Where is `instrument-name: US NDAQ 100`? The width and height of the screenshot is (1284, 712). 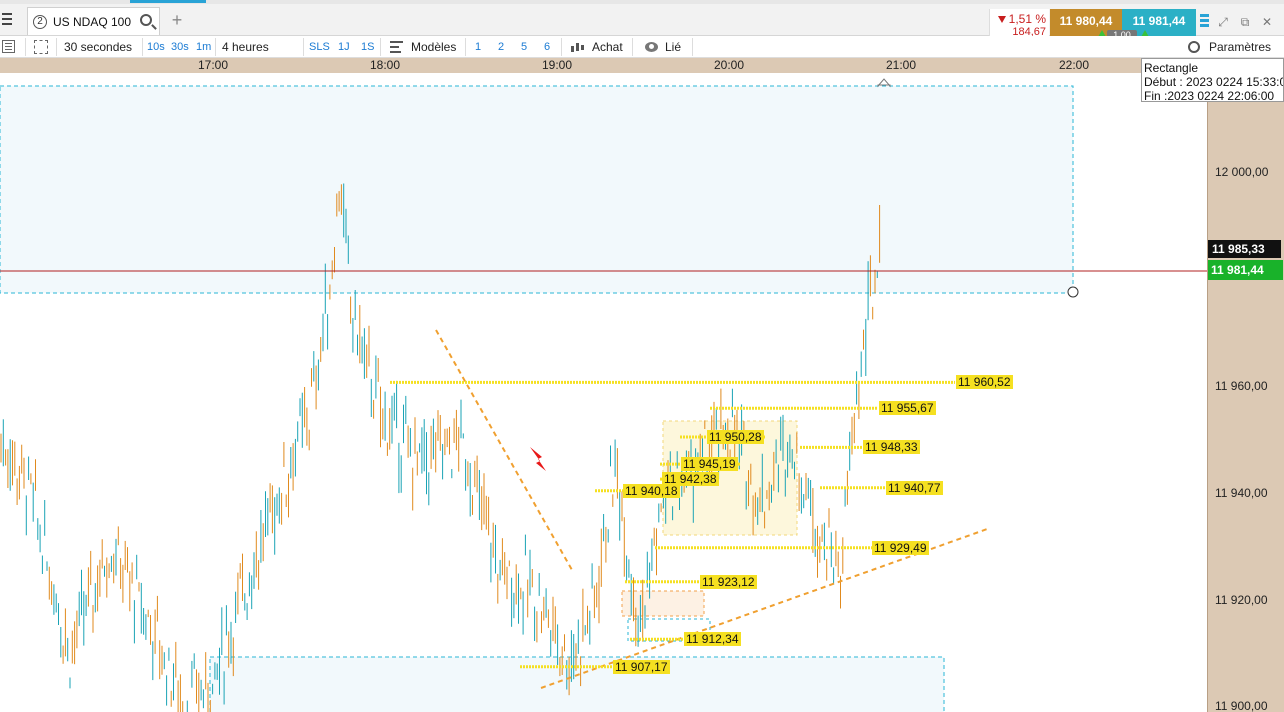 instrument-name: US NDAQ 100 is located at coordinates (92, 21).